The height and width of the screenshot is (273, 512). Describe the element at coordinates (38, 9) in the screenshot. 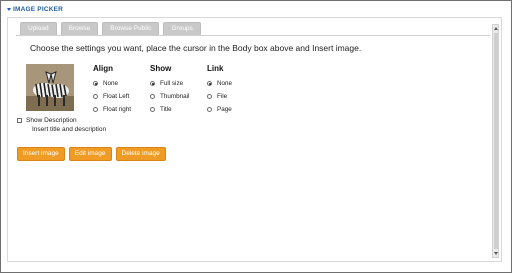

I see `image-picker-title: IMAGE PICKER` at that location.